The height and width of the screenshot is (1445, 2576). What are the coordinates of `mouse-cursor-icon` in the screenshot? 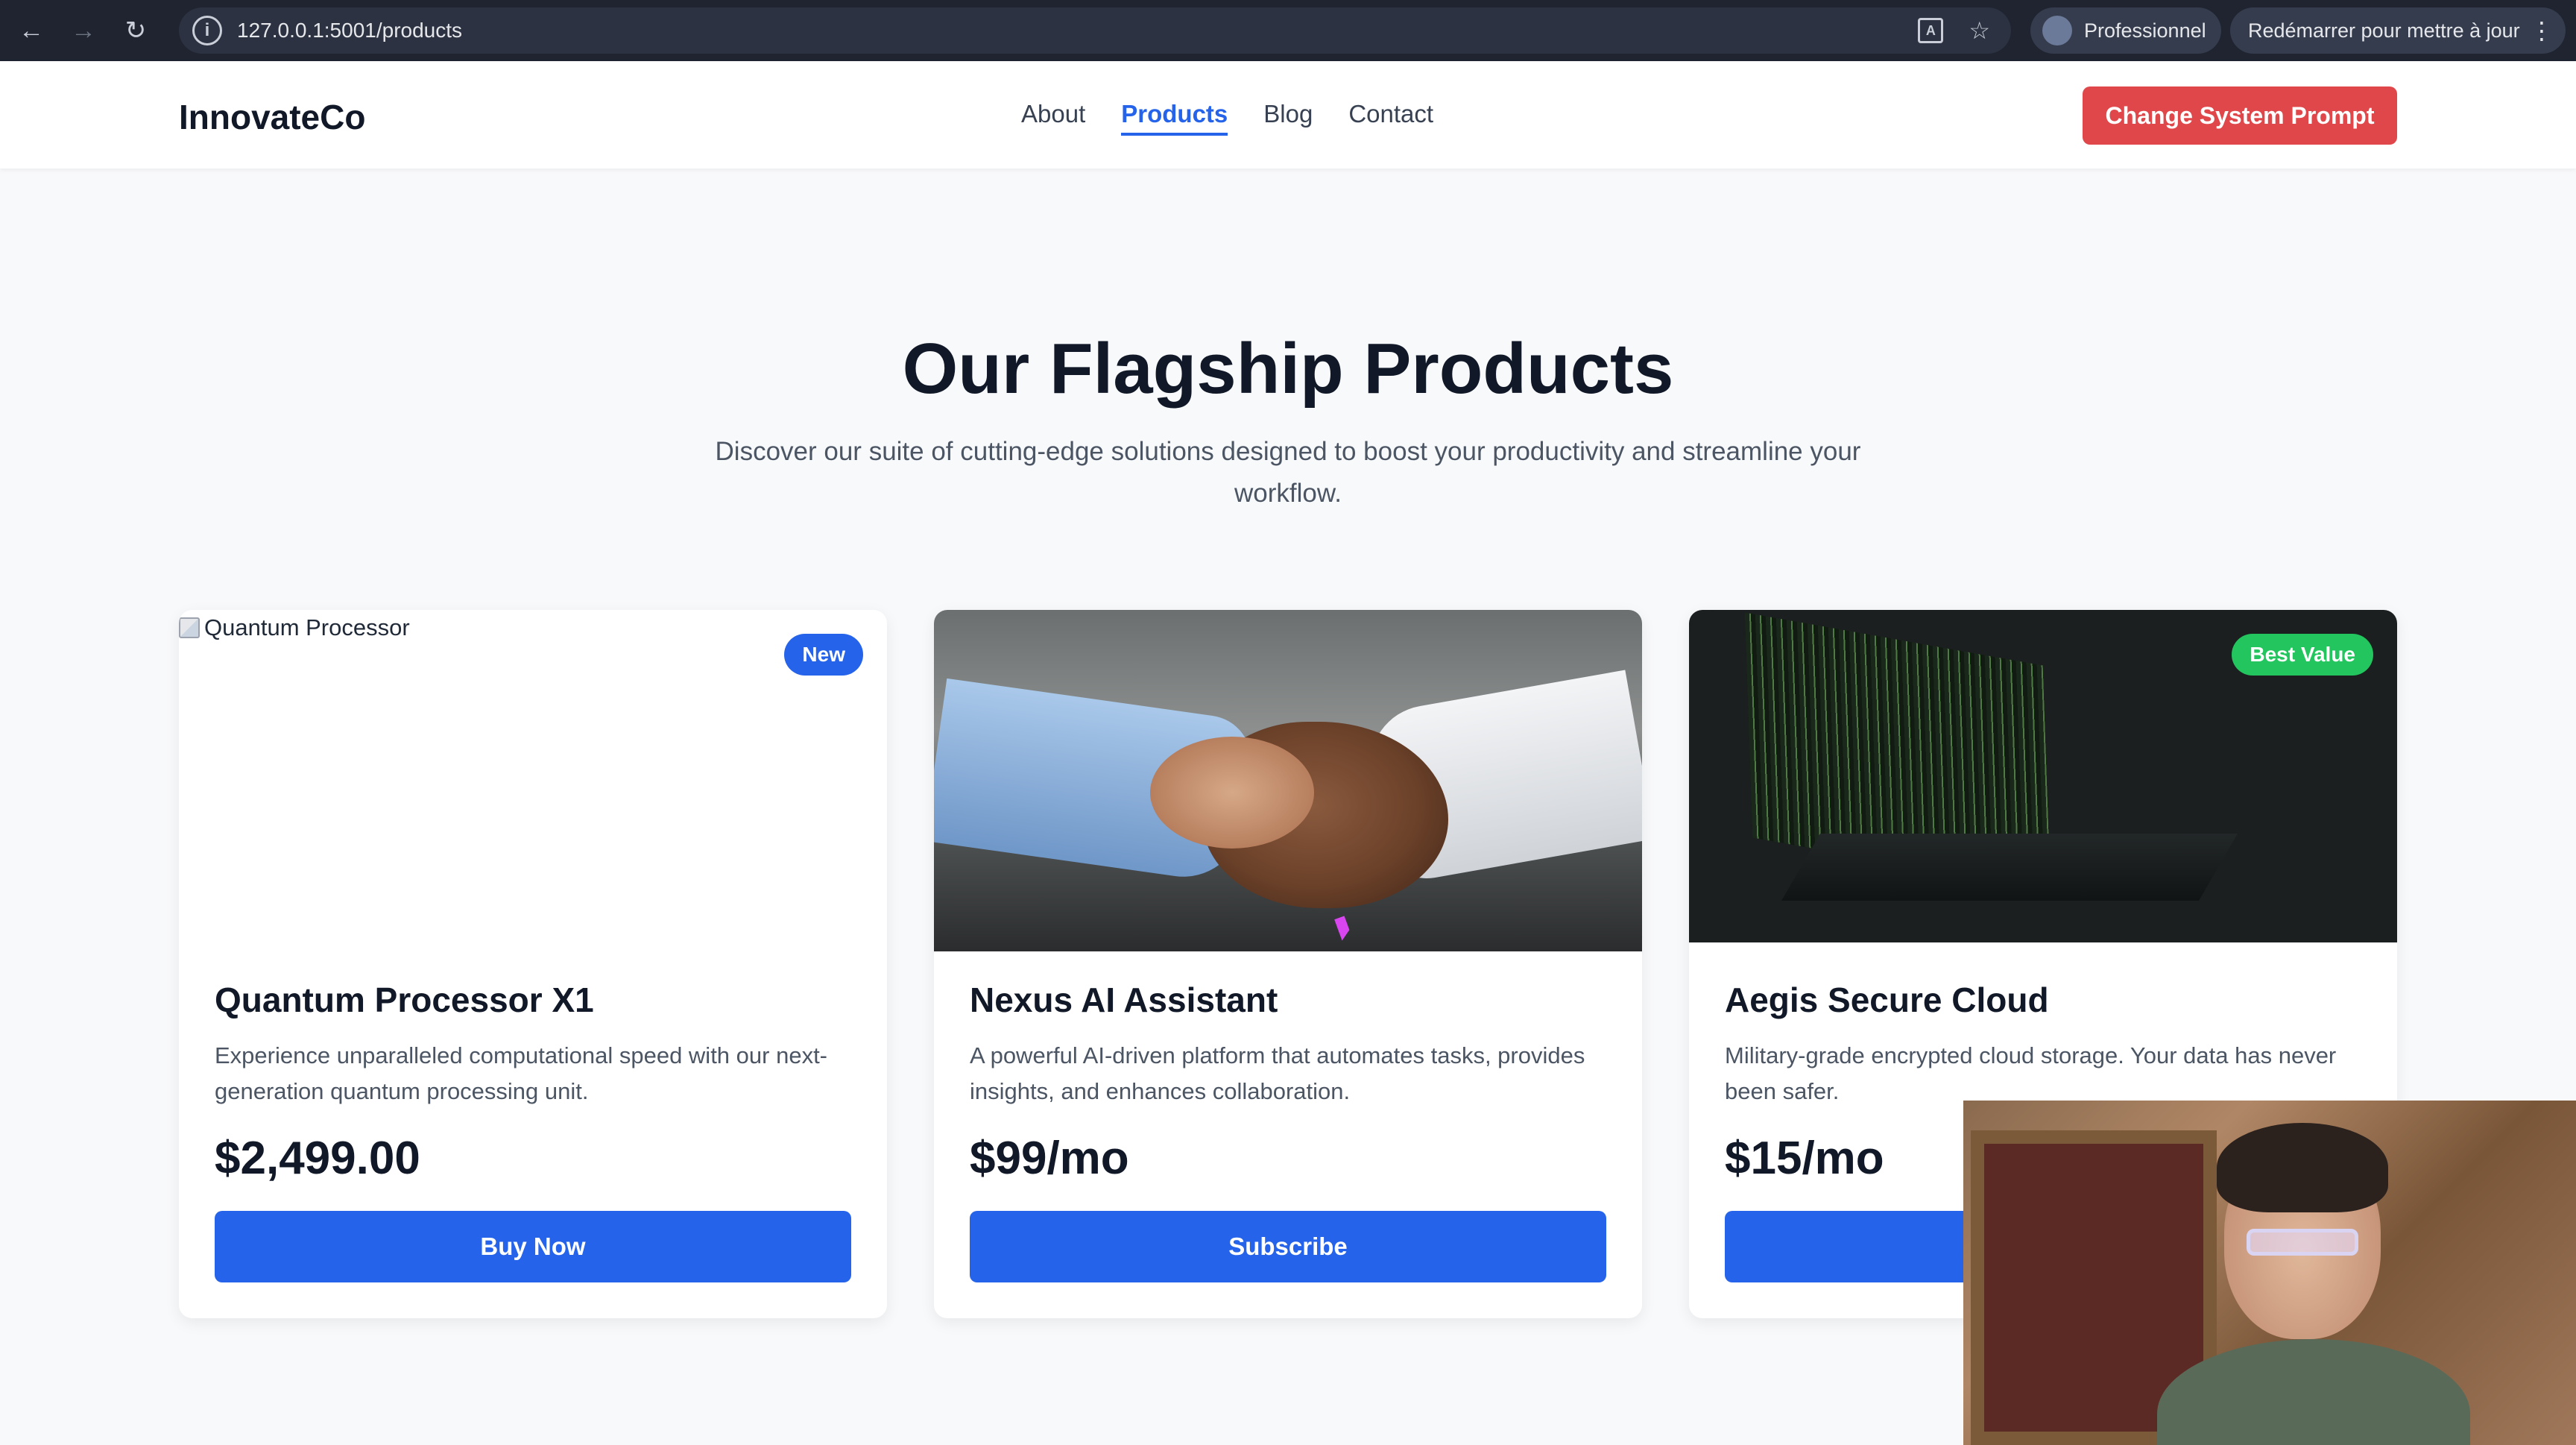 It's located at (1343, 928).